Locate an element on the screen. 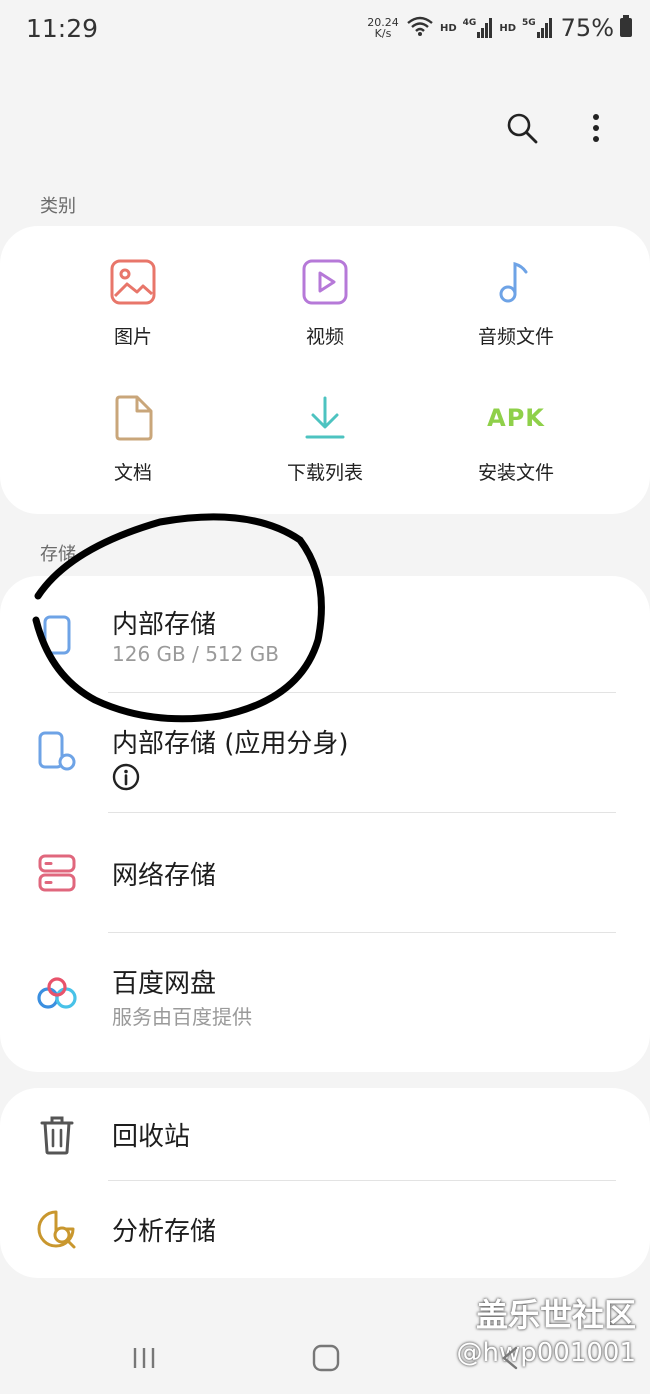 This screenshot has height=1394, width=650. music-icon is located at coordinates (516, 282).